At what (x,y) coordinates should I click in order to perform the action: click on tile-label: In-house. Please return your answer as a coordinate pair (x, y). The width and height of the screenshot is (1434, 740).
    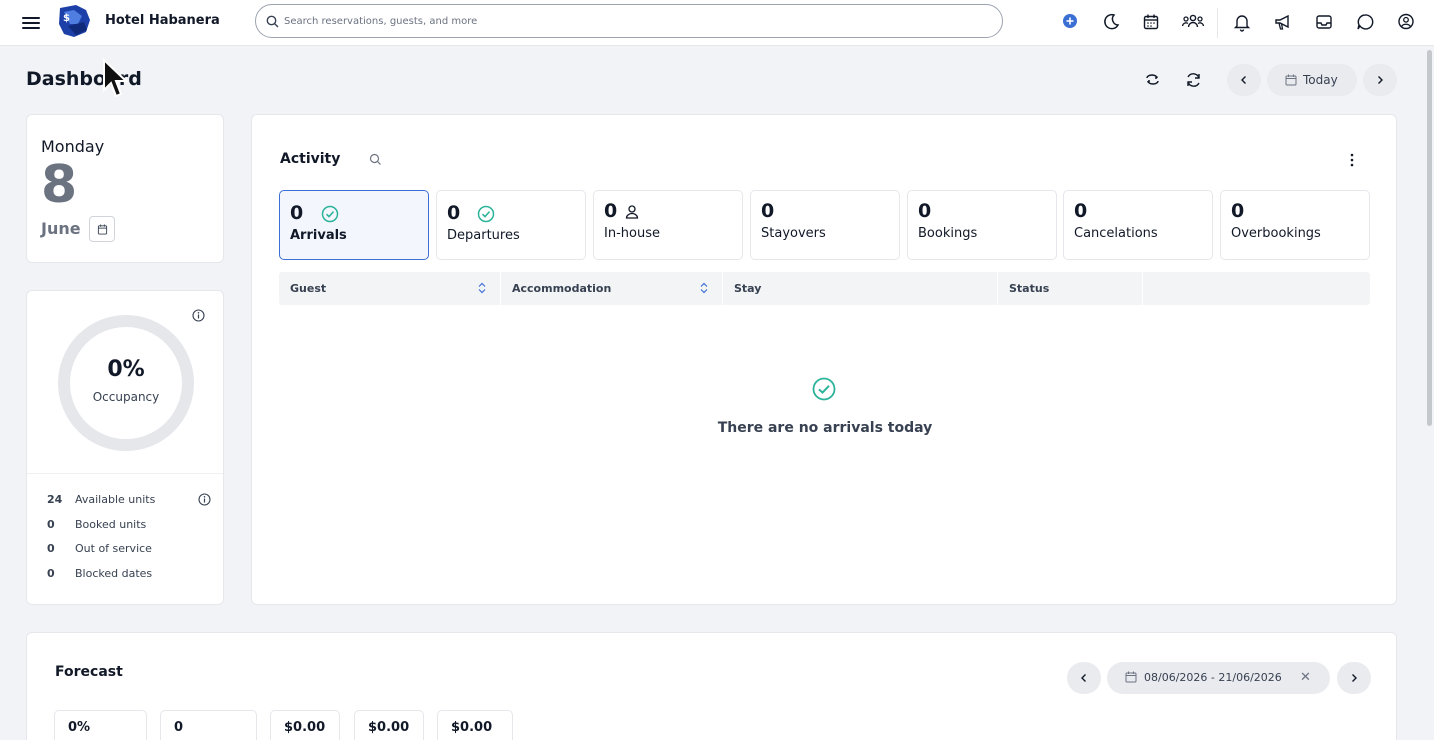
    Looking at the image, I should click on (632, 233).